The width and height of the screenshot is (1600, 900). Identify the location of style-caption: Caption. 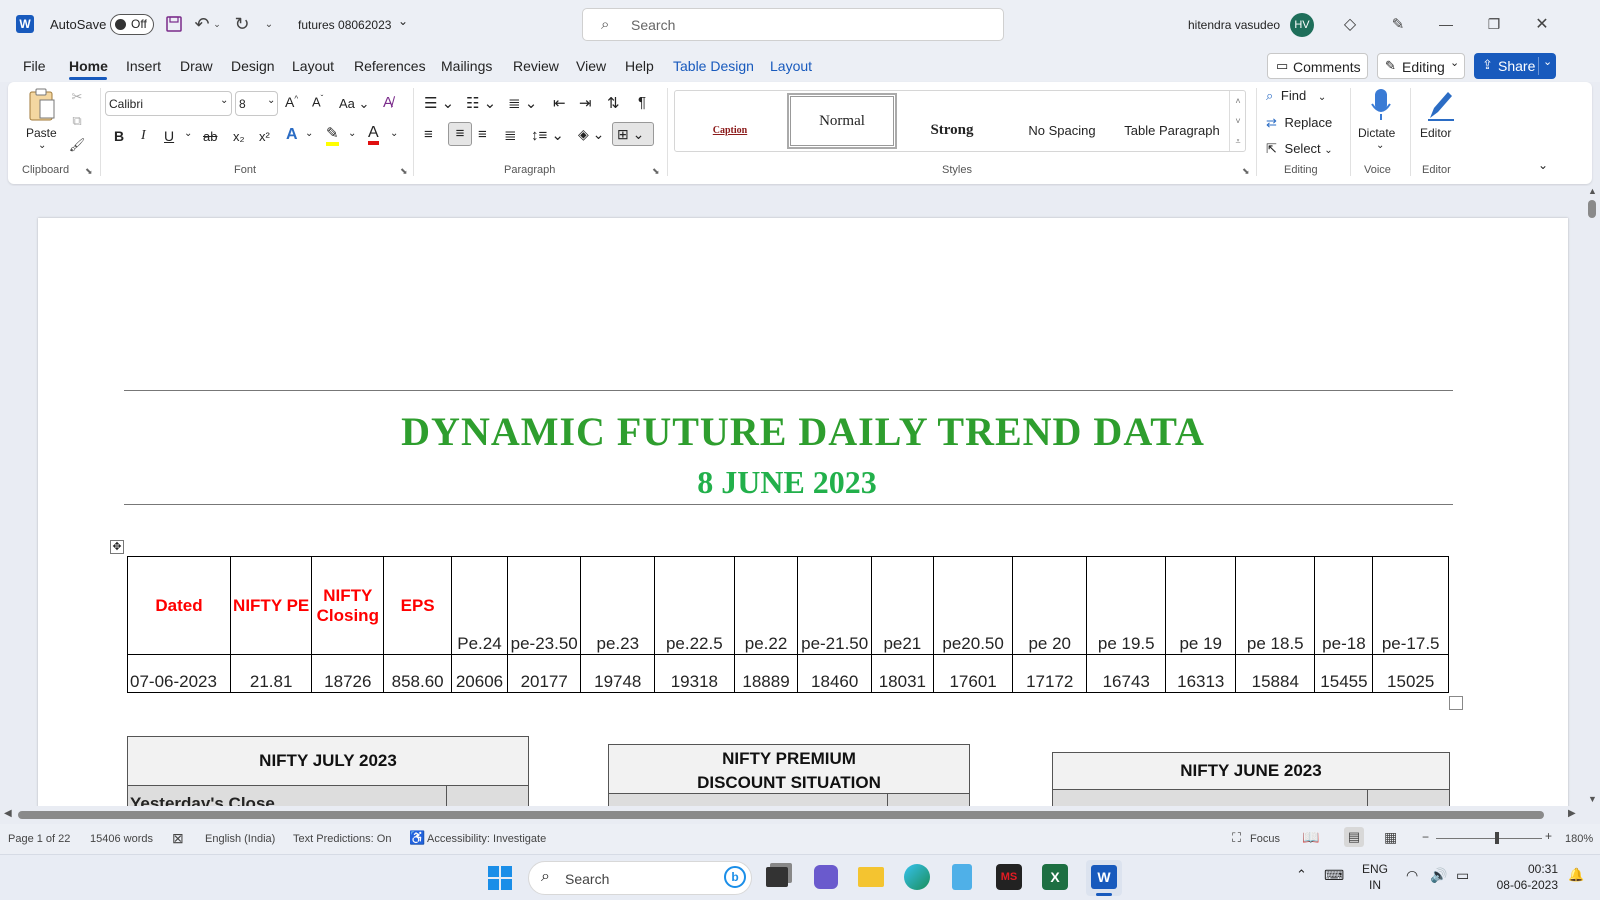
(730, 130).